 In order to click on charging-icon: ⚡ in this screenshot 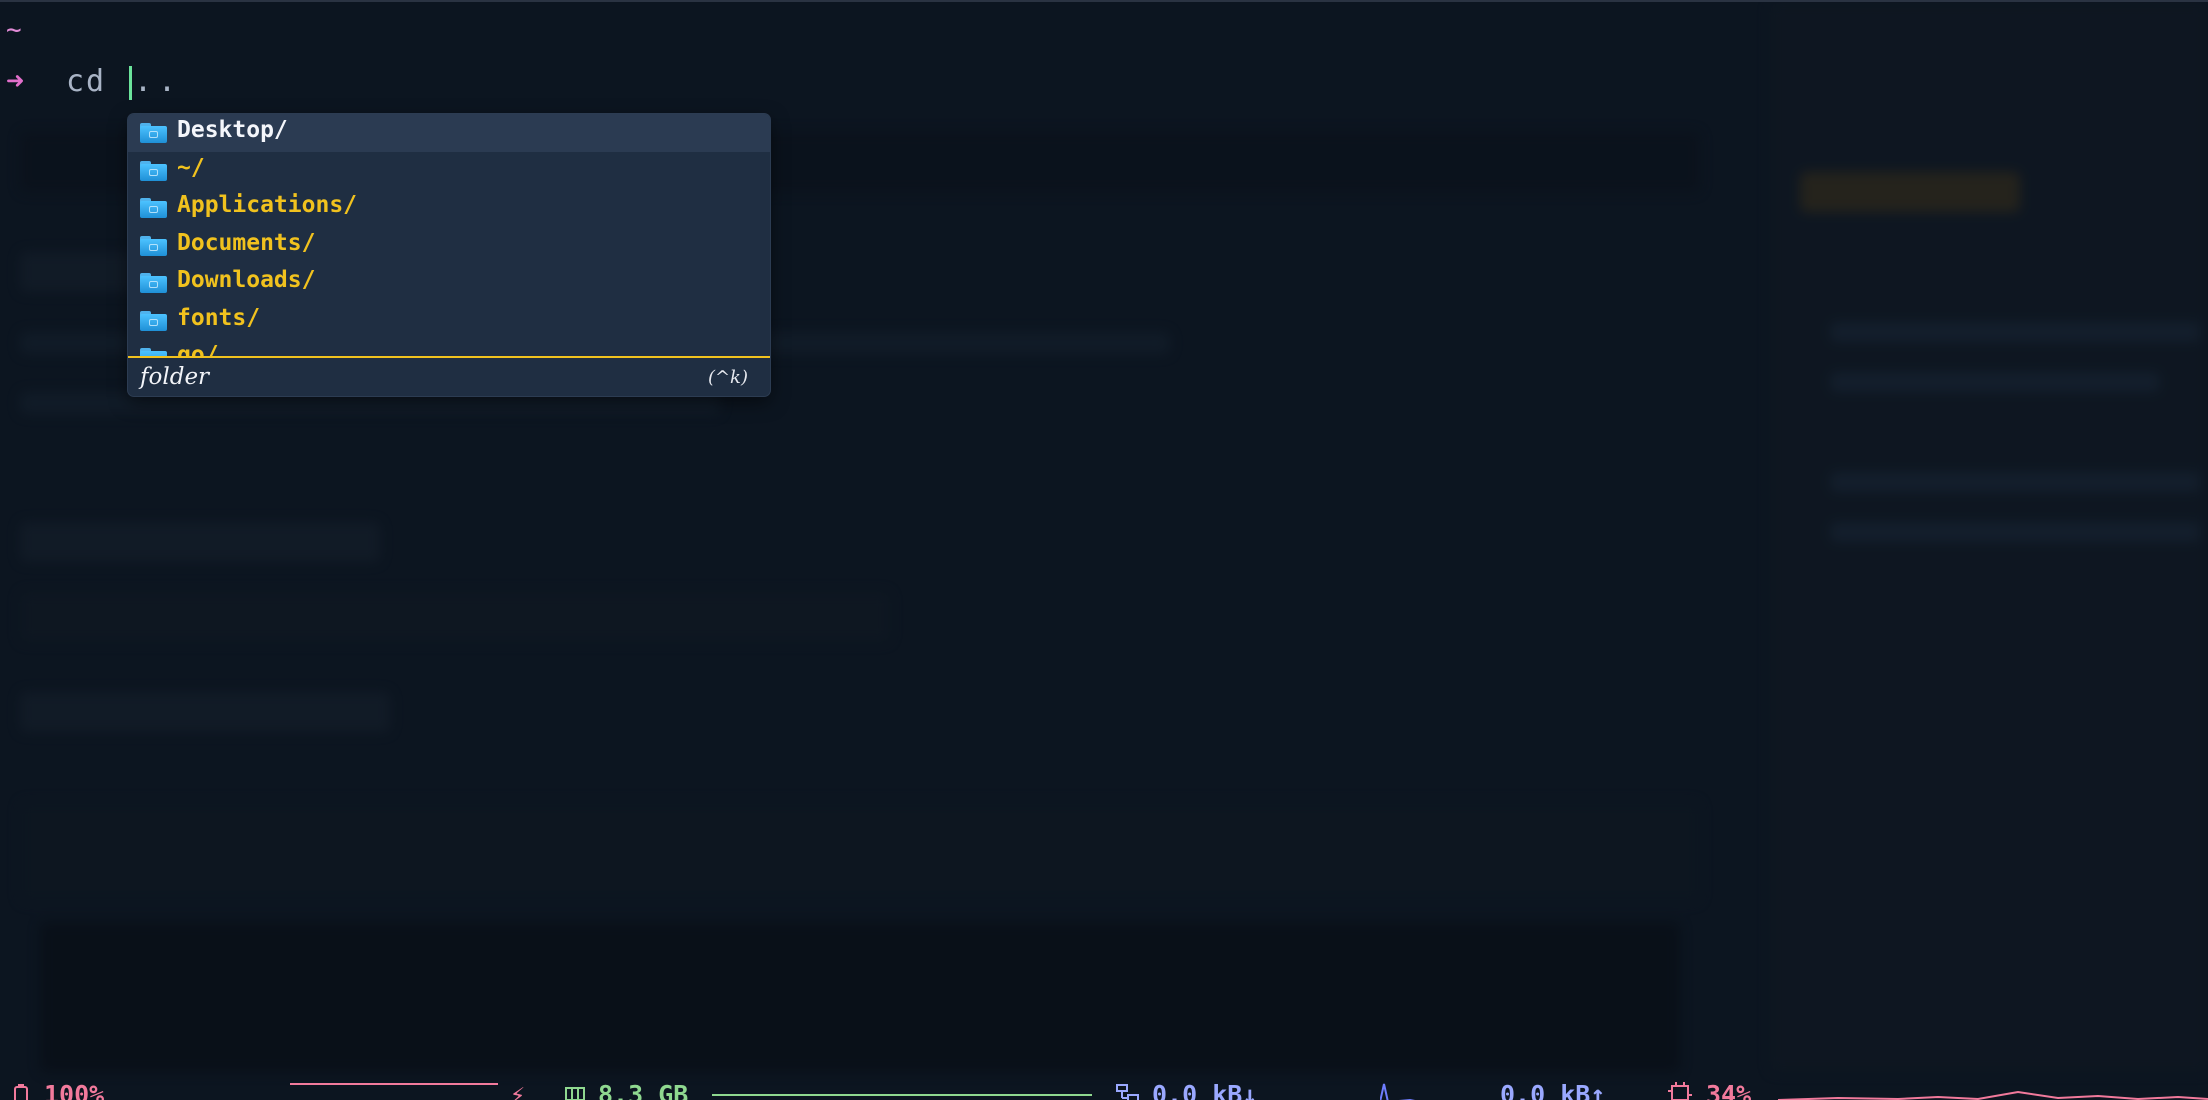, I will do `click(518, 1090)`.